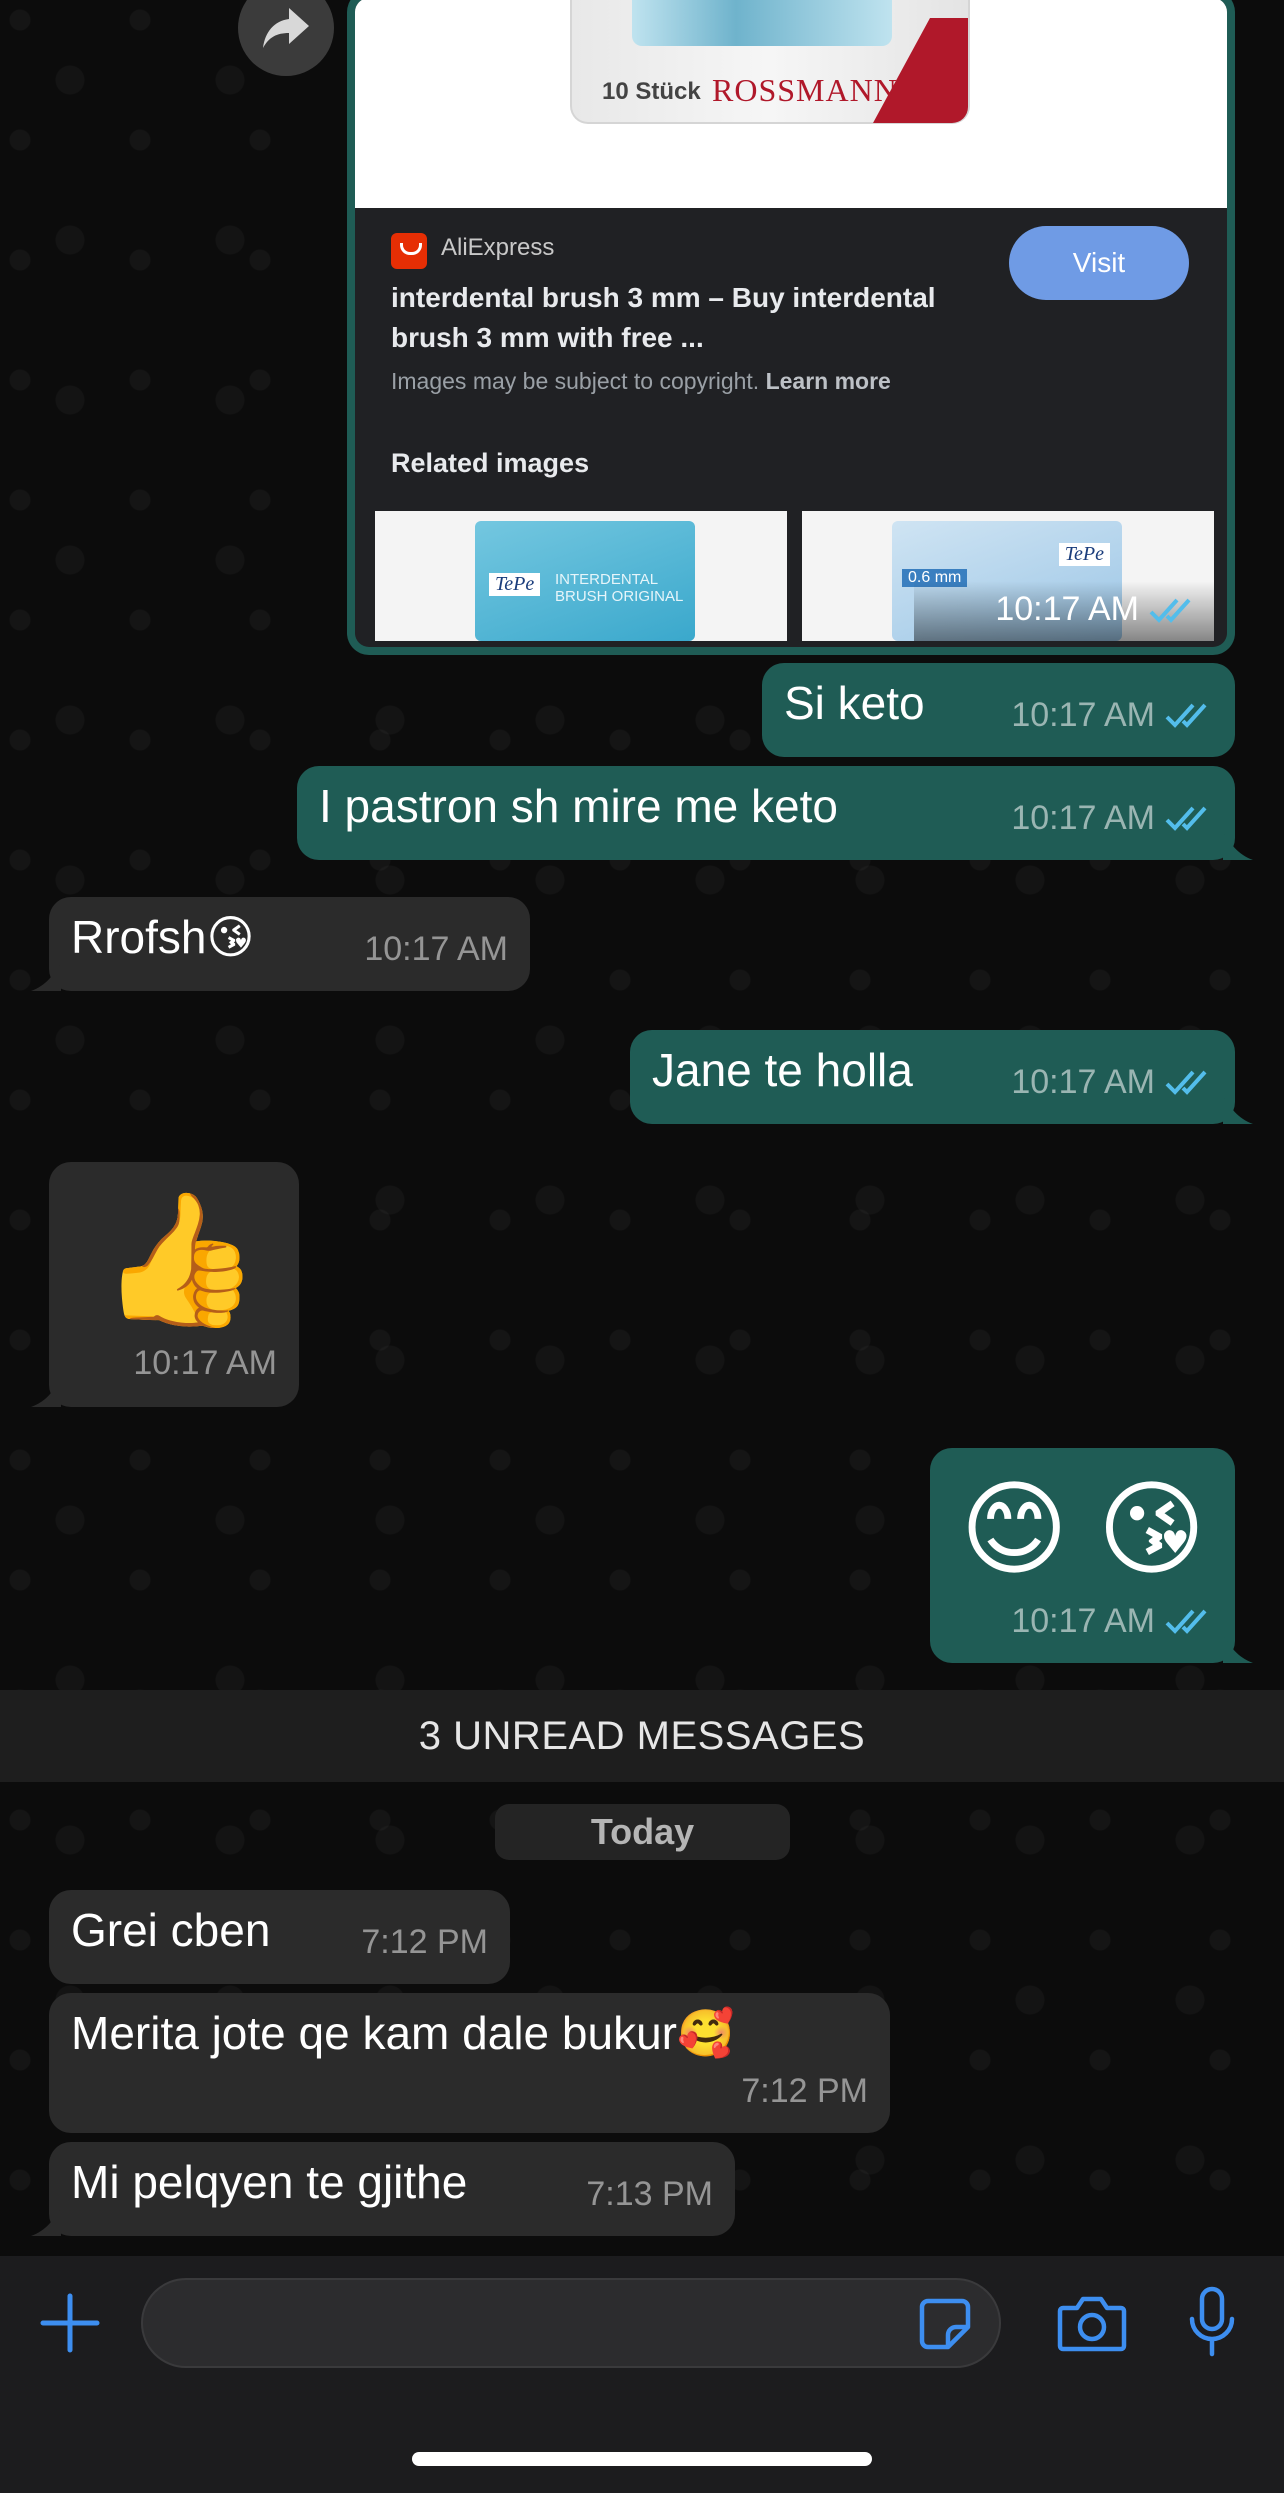 Image resolution: width=1284 pixels, height=2493 pixels. What do you see at coordinates (409, 251) in the screenshot?
I see `aliexpress-icon` at bounding box center [409, 251].